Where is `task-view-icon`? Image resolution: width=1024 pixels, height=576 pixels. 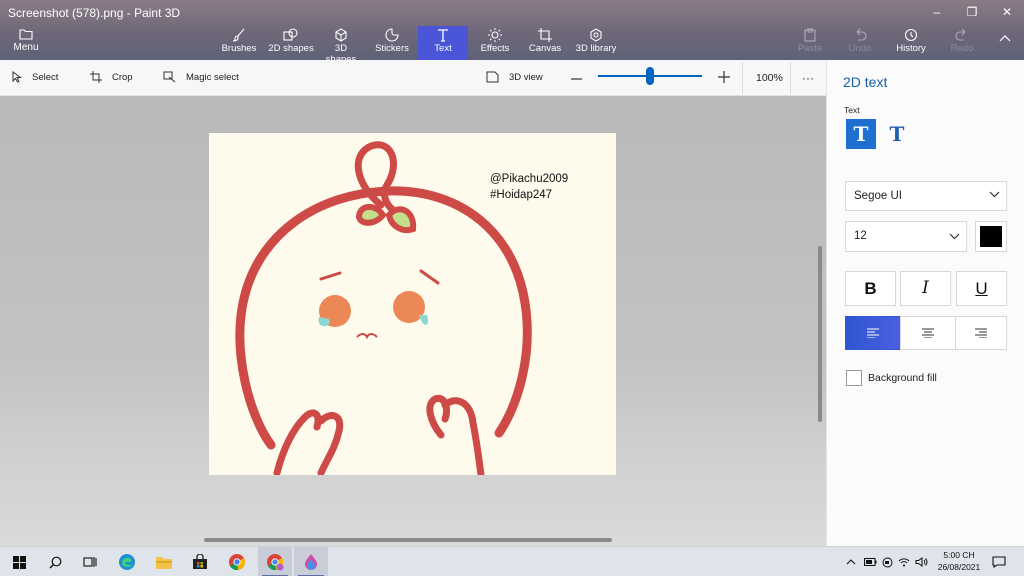
task-view-icon is located at coordinates (90, 562).